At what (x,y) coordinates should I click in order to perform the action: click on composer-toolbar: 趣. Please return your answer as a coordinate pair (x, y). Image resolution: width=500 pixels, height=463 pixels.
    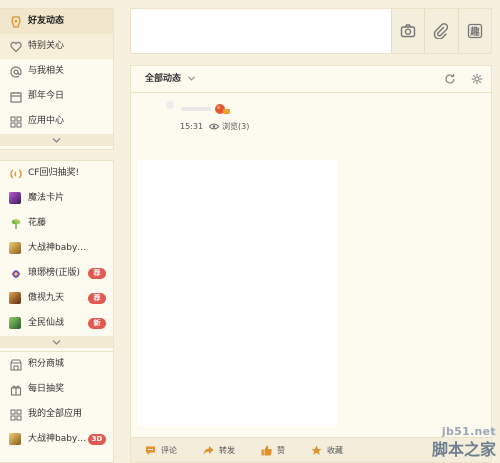
    Looking at the image, I should click on (441, 31).